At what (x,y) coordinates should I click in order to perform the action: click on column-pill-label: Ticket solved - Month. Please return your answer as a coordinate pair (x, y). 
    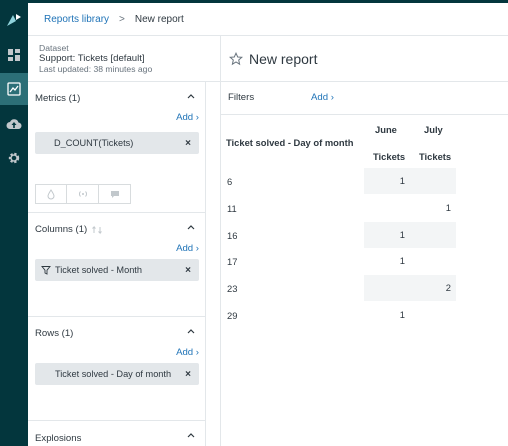
    Looking at the image, I should click on (98, 270).